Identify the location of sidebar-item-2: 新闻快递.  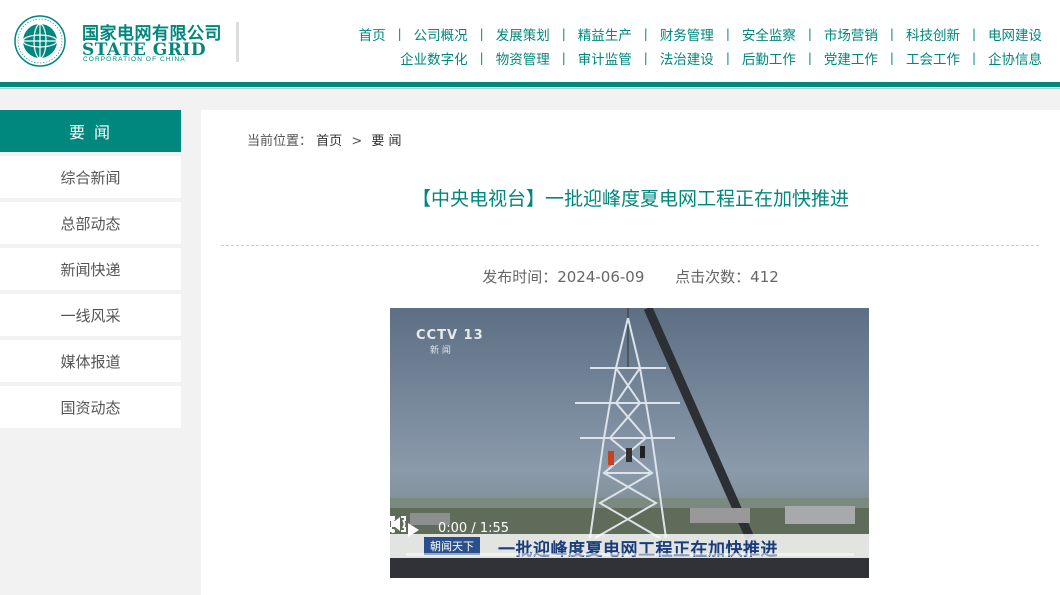
(90, 269).